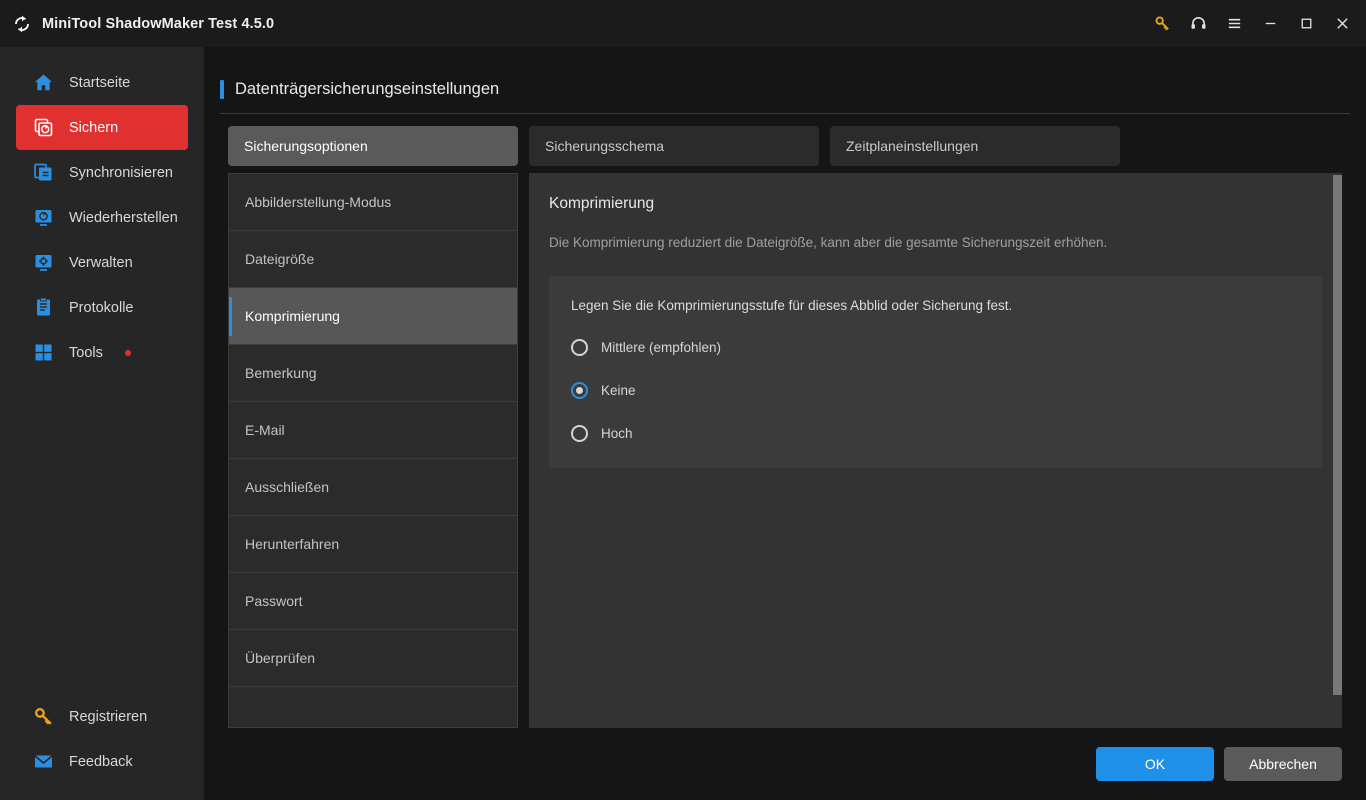 Image resolution: width=1366 pixels, height=800 pixels. What do you see at coordinates (43, 217) in the screenshot?
I see `restore-icon` at bounding box center [43, 217].